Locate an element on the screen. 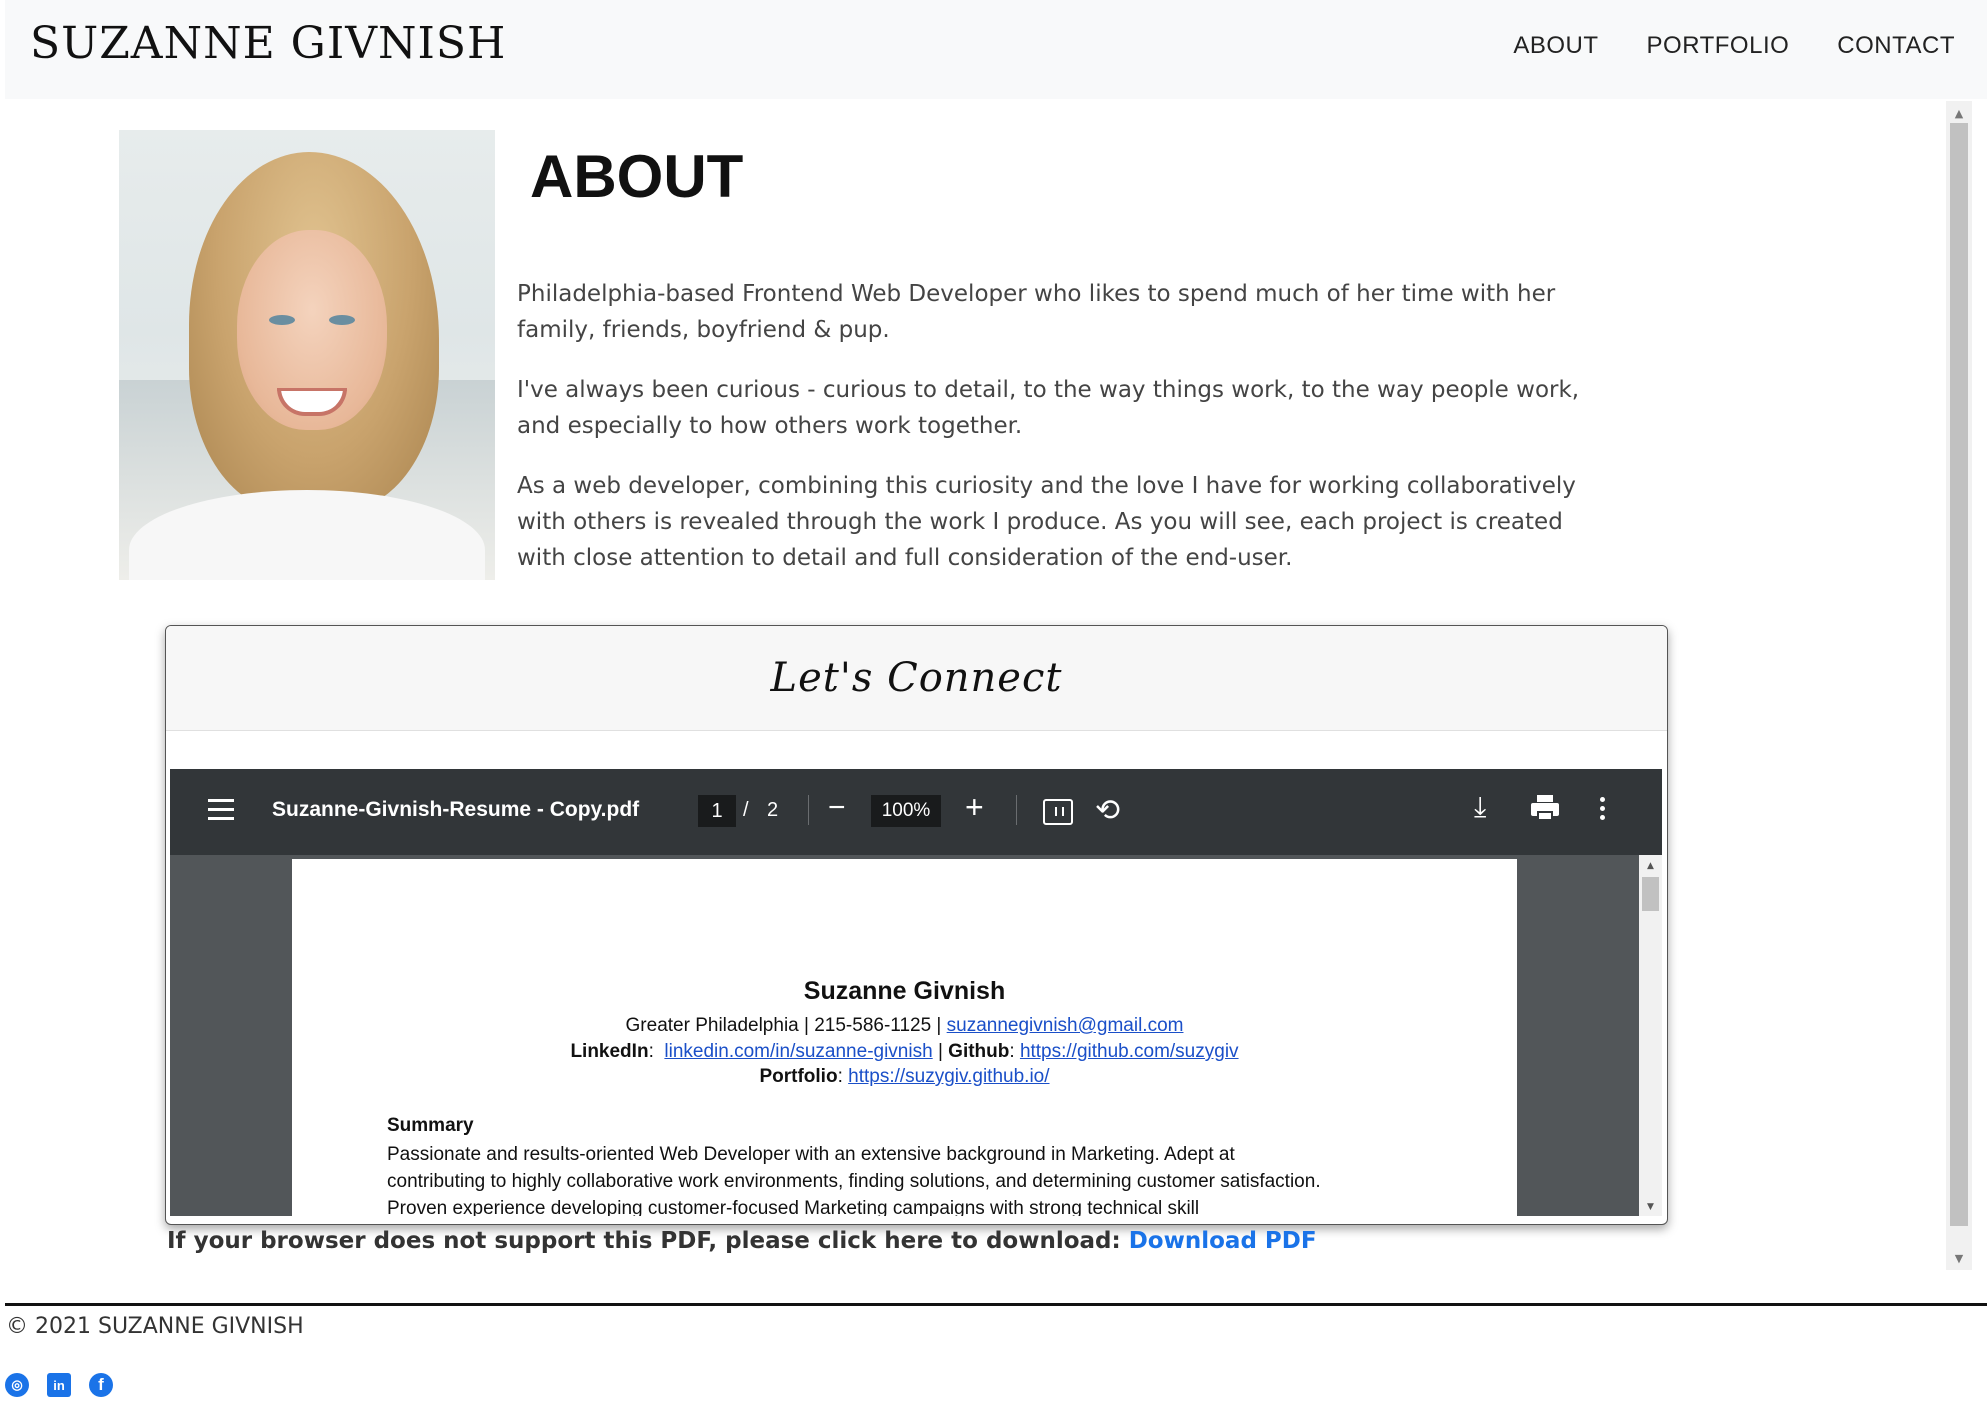 This screenshot has width=1988, height=1404. resume-github-link: https://github.com/suzygiv is located at coordinates (1129, 1051).